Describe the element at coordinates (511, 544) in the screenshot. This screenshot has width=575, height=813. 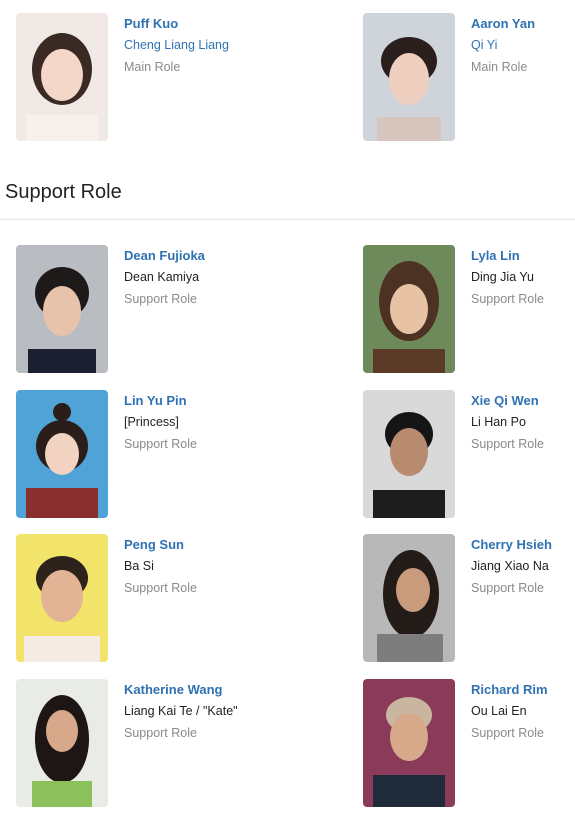
I see `actor-name: Cherry Hsieh` at that location.